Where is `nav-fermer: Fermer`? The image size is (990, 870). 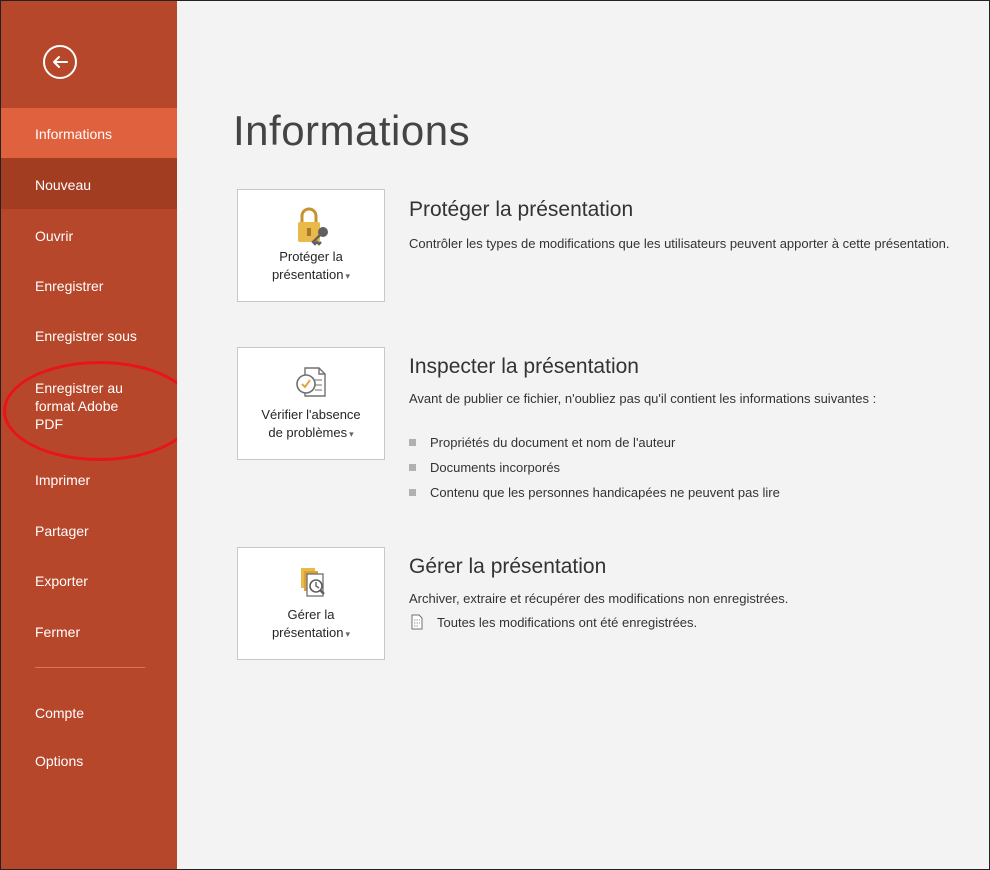 nav-fermer: Fermer is located at coordinates (89, 630).